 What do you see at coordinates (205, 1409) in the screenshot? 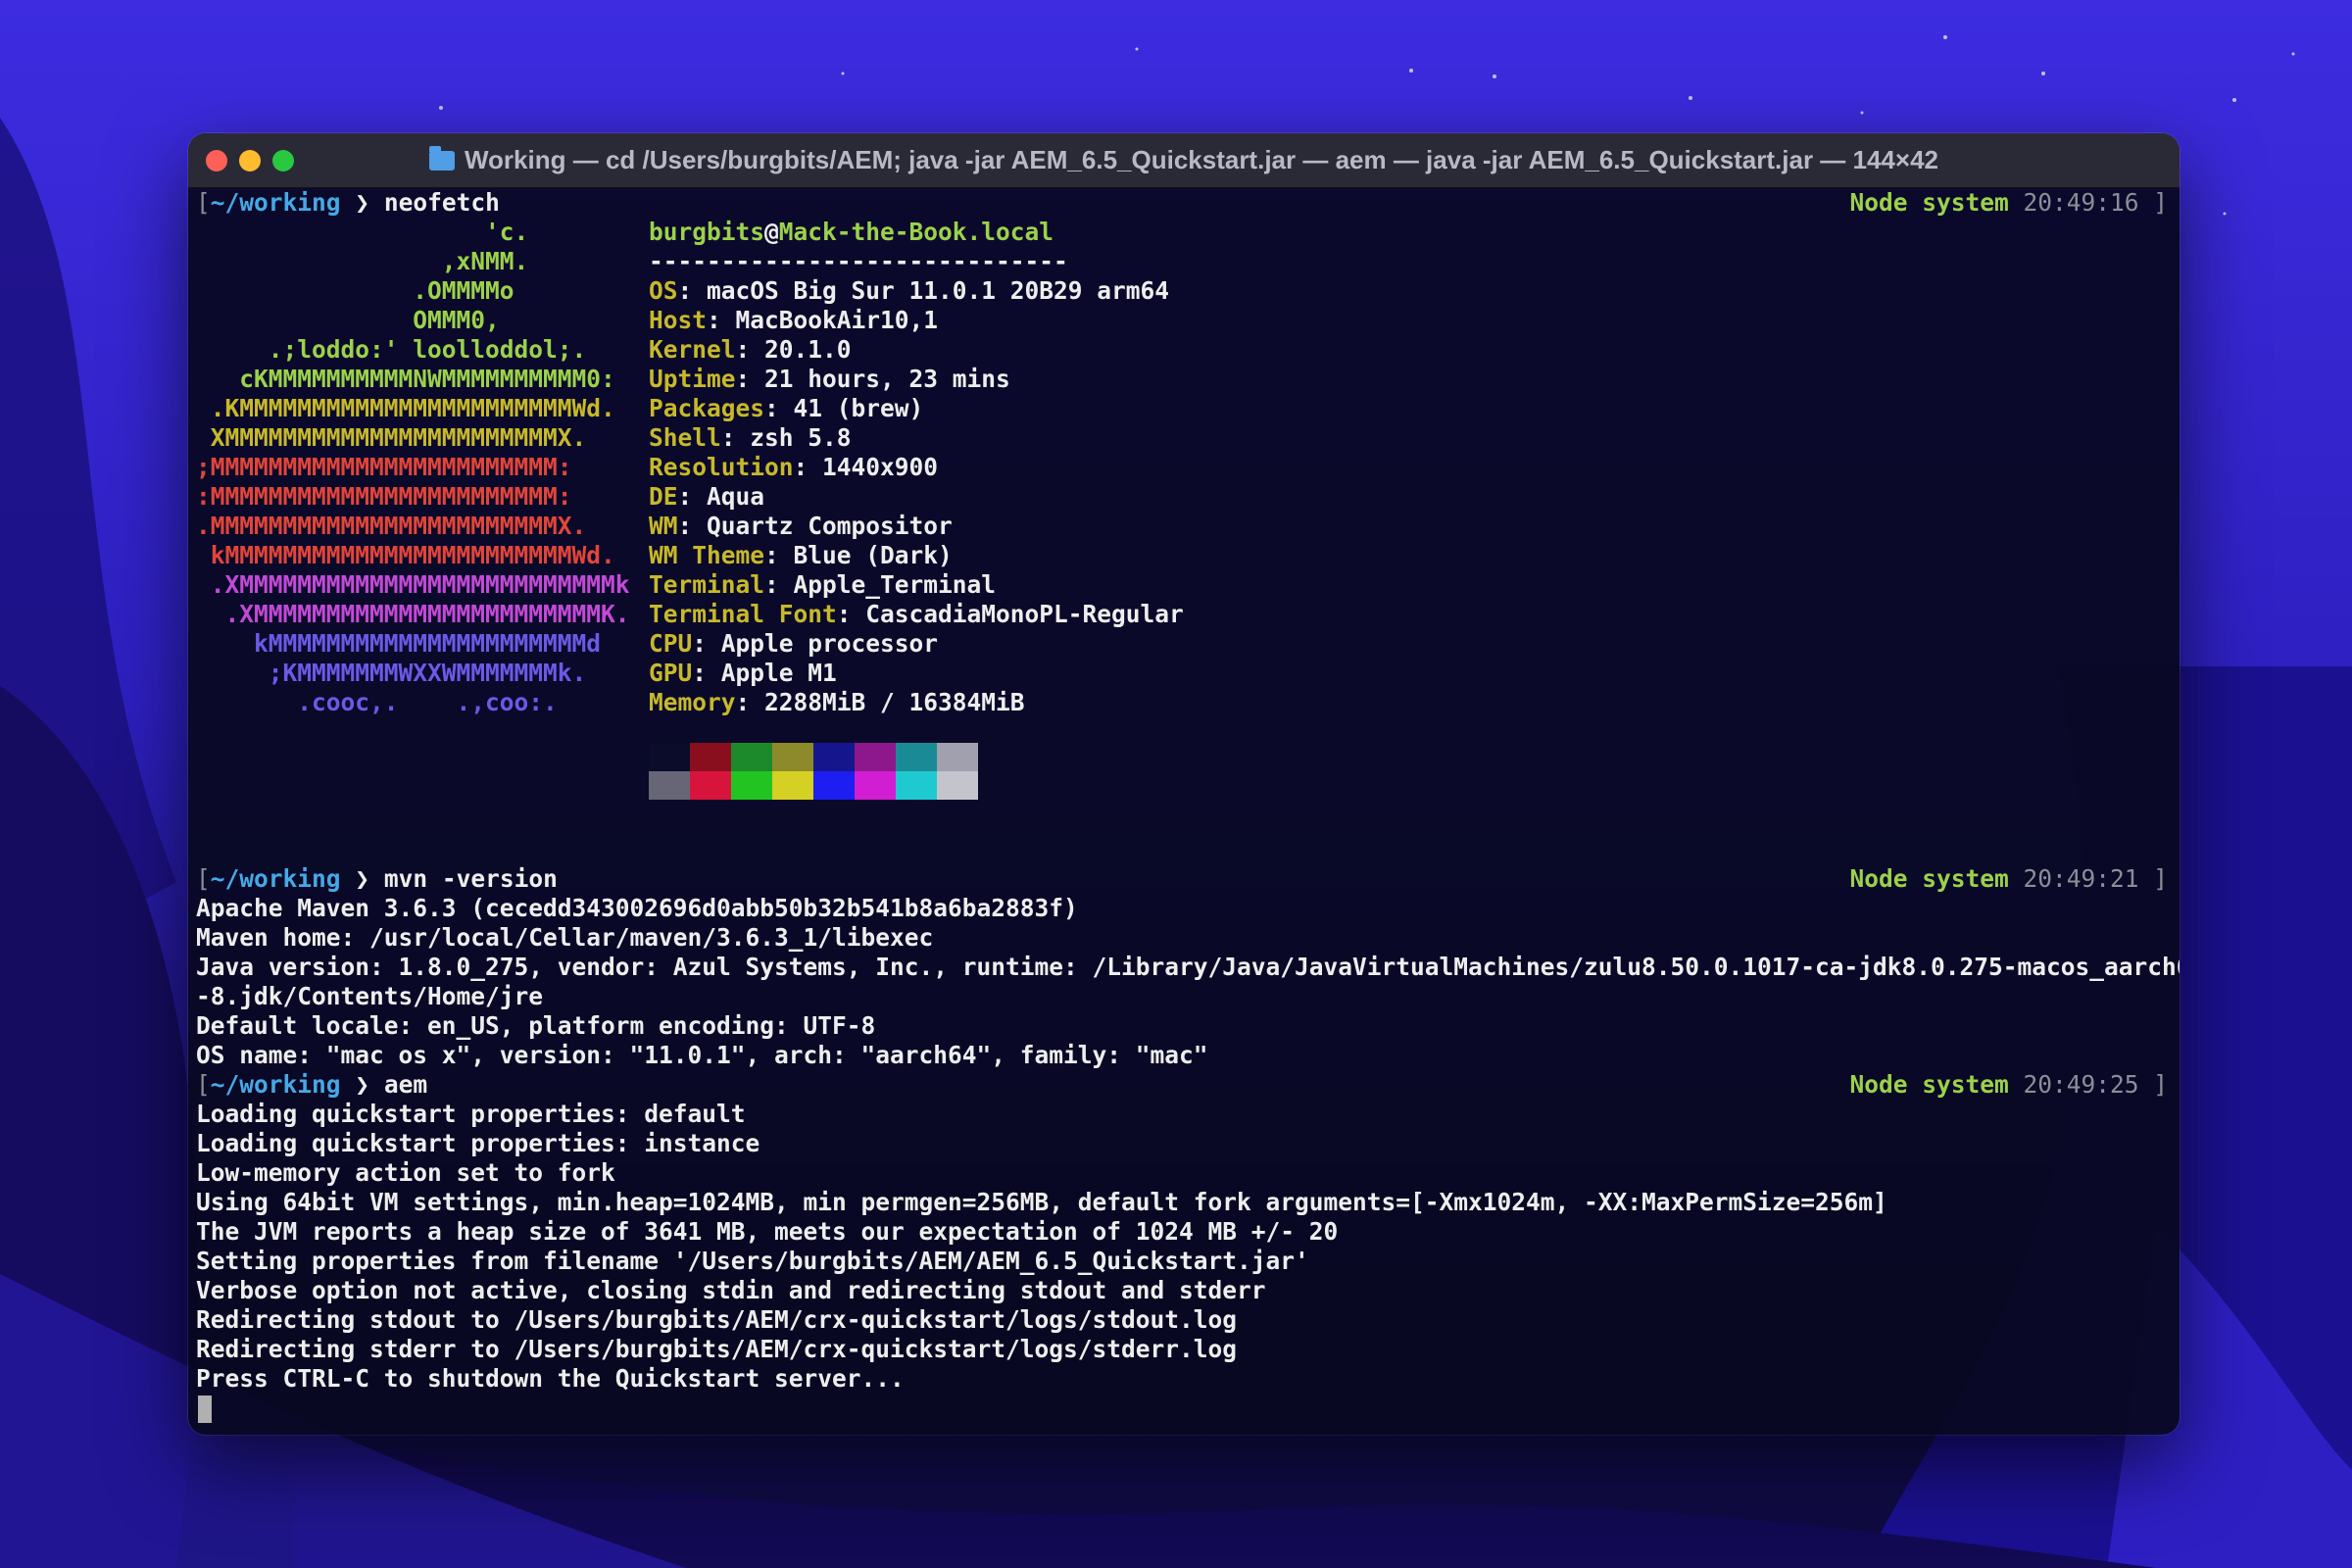
I see `text-cursor` at bounding box center [205, 1409].